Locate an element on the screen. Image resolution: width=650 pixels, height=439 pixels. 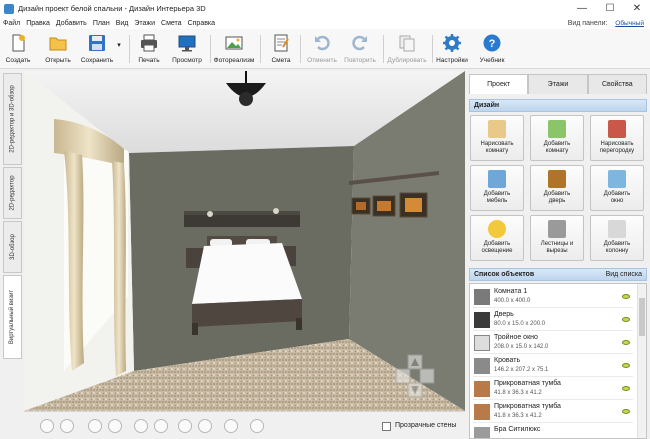
duplicate-button: Дублировать is located at coordinates (407, 49).